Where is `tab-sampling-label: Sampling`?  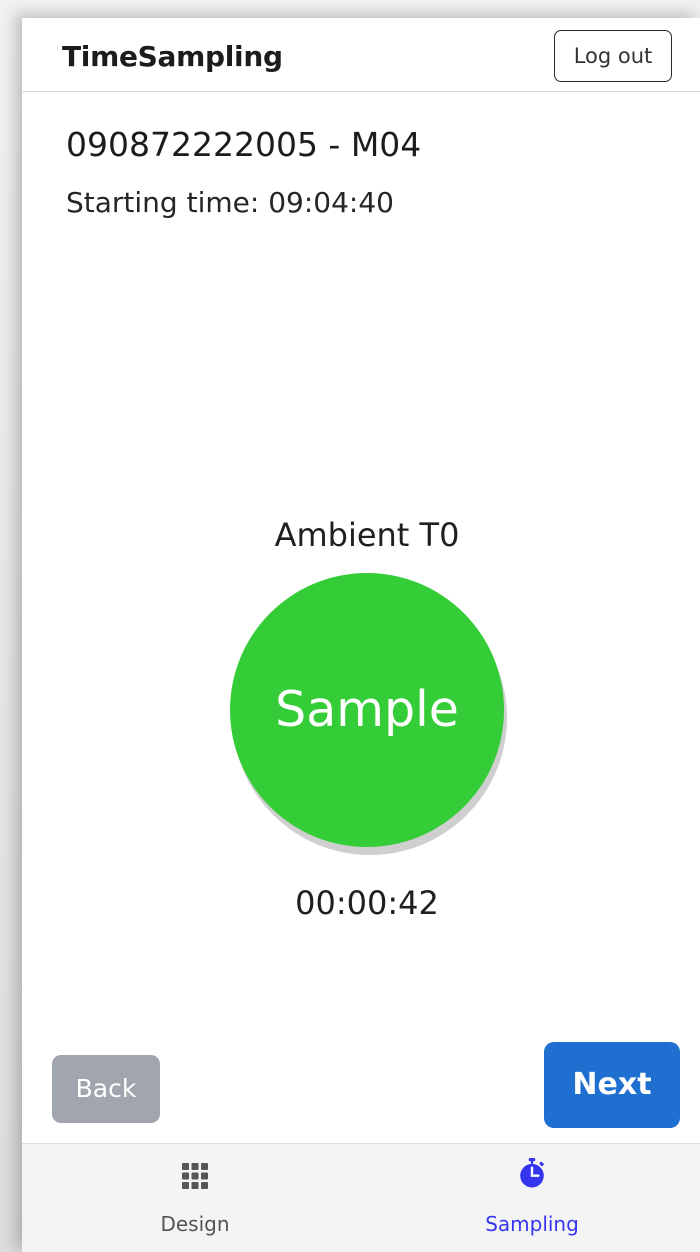 tab-sampling-label: Sampling is located at coordinates (532, 1224).